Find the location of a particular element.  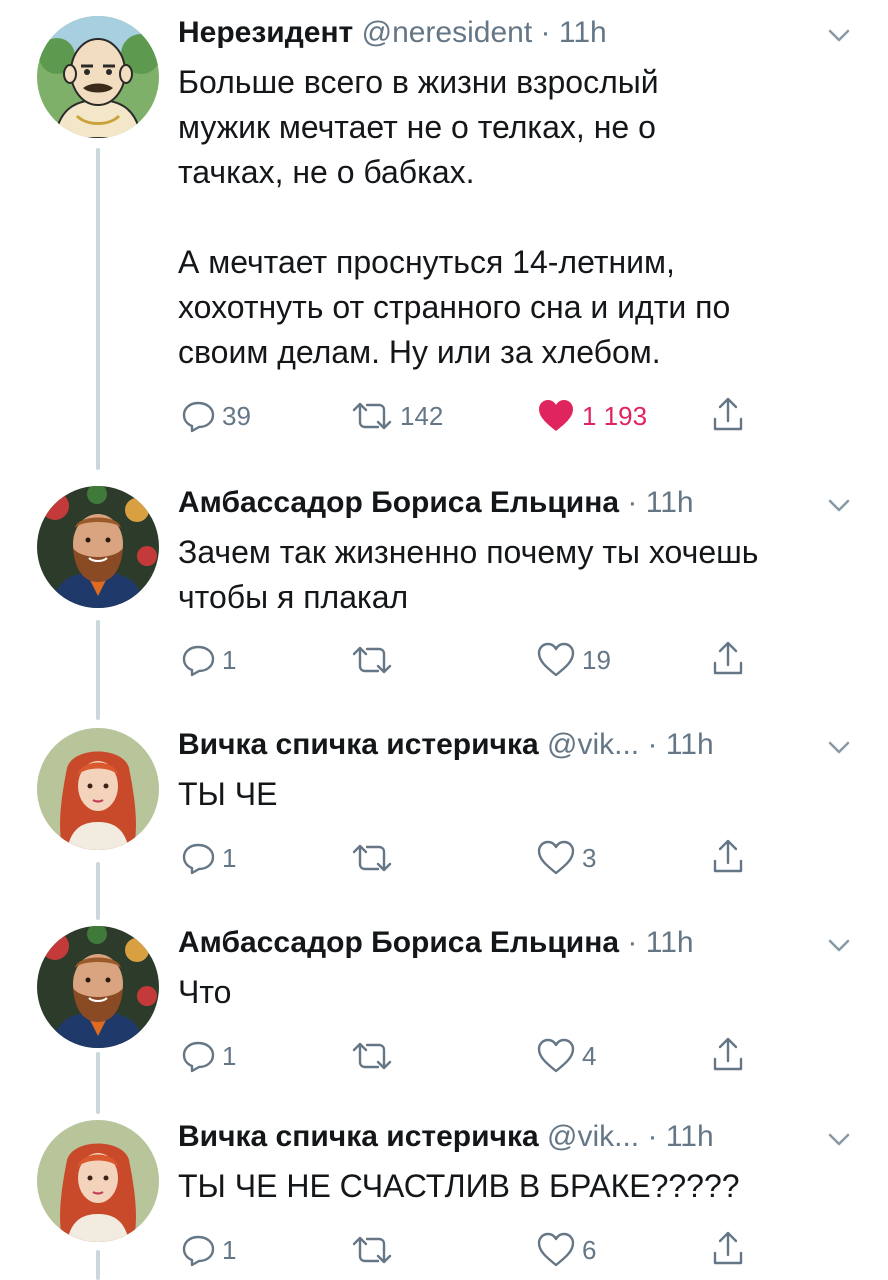

like-button: 3 is located at coordinates (566, 858).